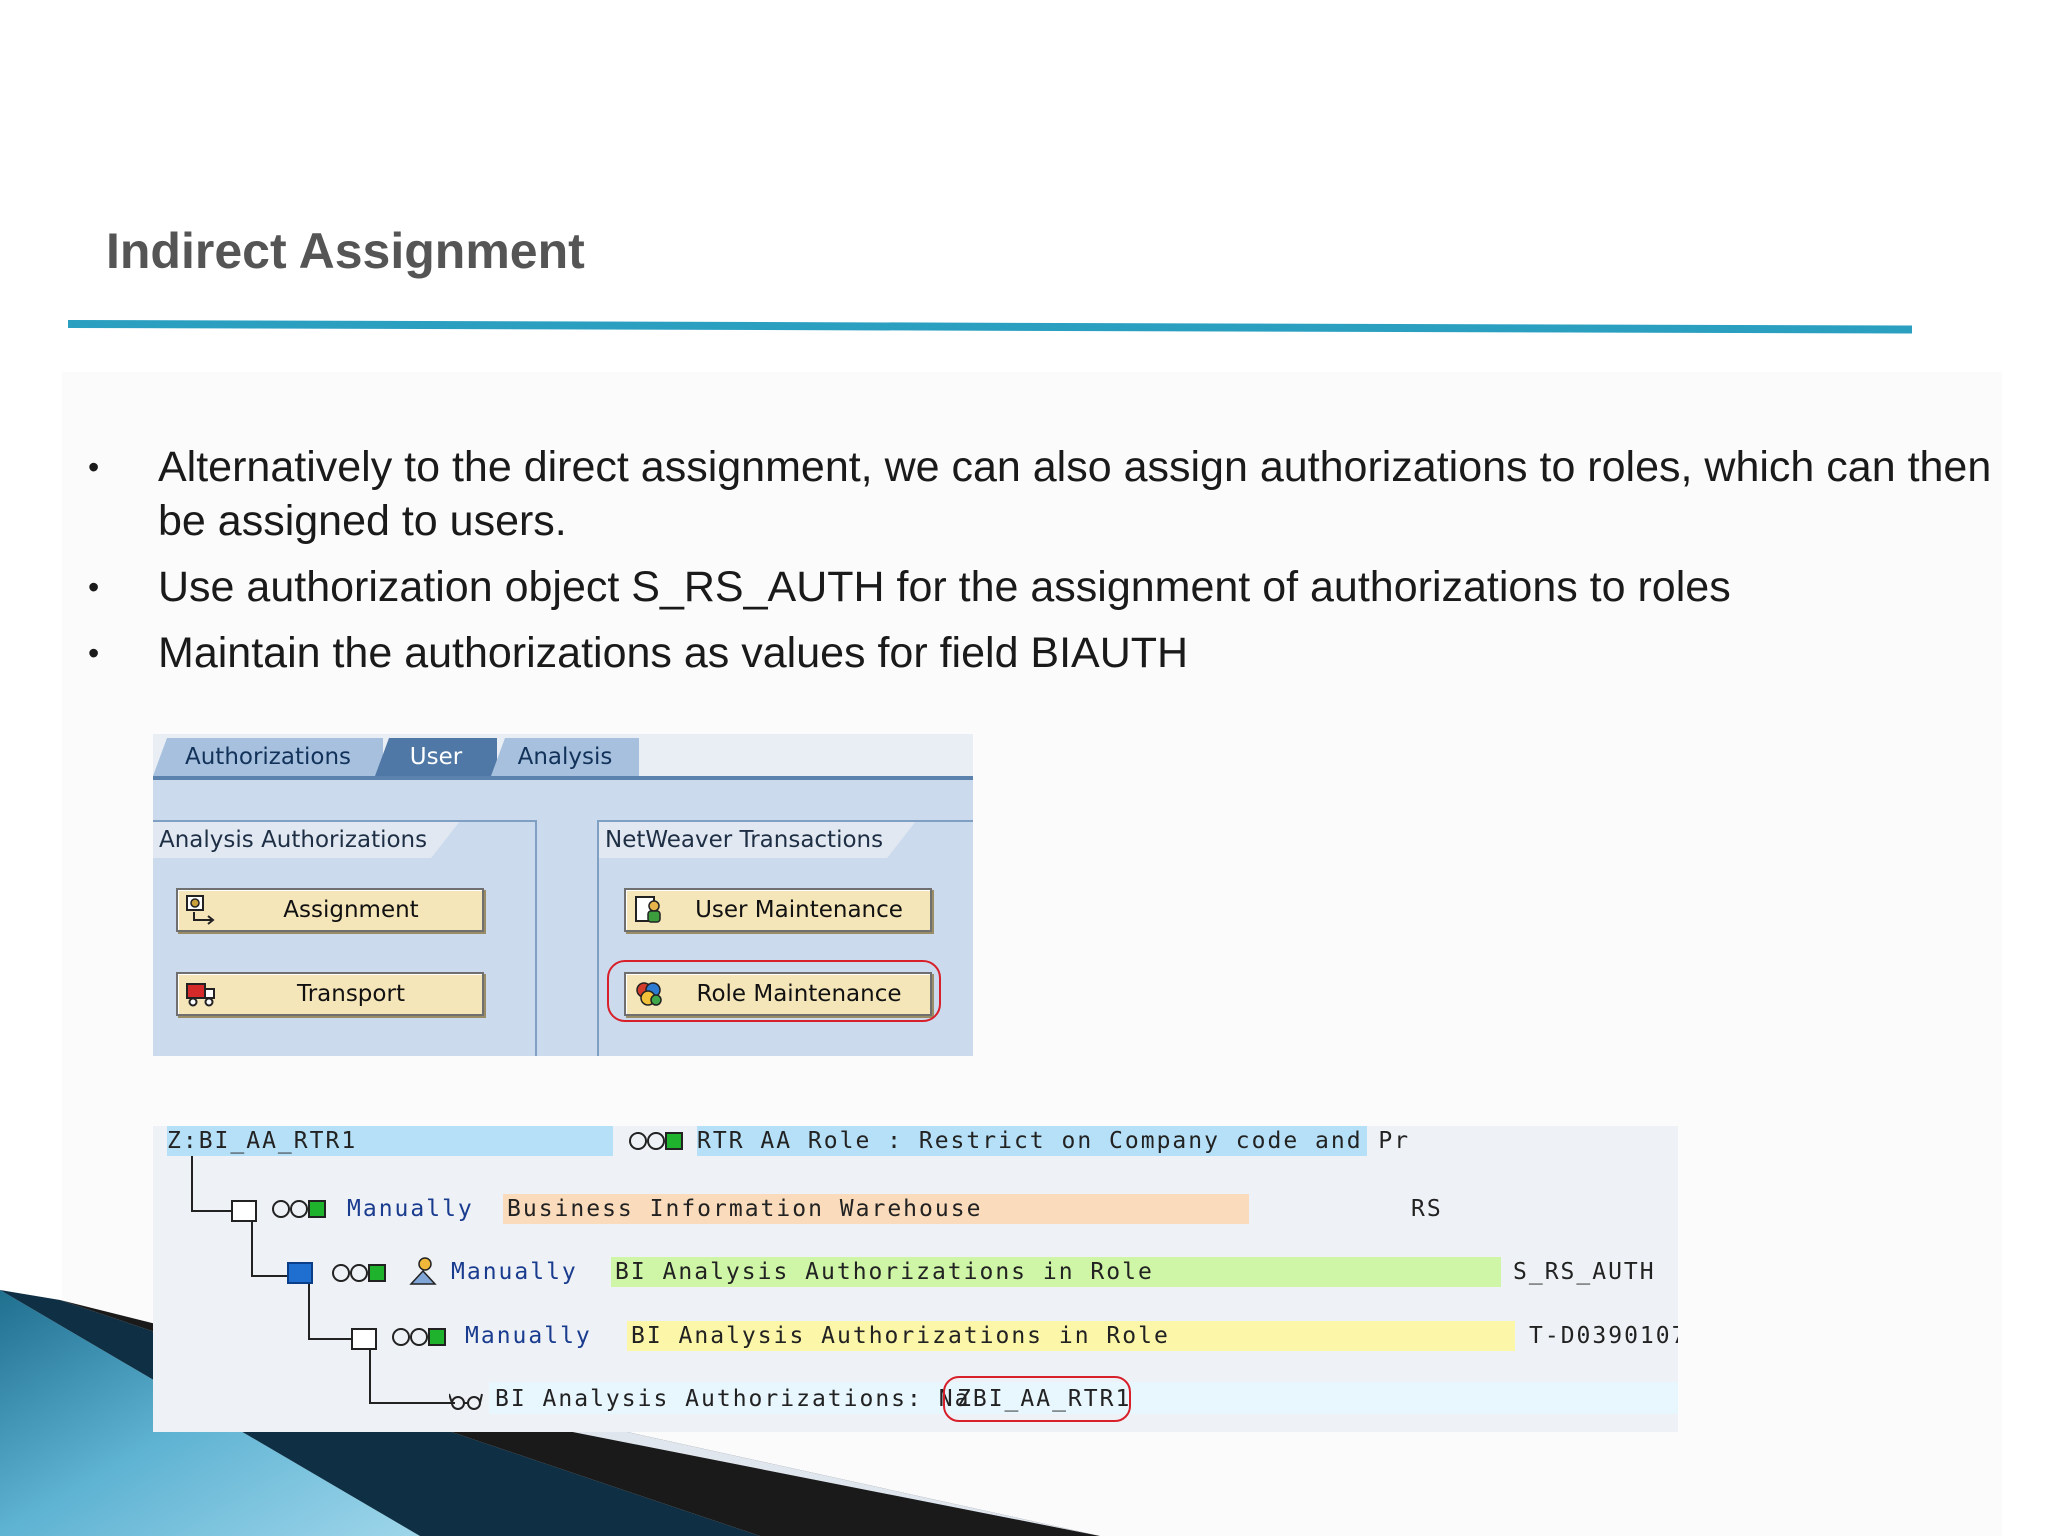 Image resolution: width=2048 pixels, height=1536 pixels. What do you see at coordinates (757, 840) in the screenshot?
I see `group-title: NetWeaver Transactions` at bounding box center [757, 840].